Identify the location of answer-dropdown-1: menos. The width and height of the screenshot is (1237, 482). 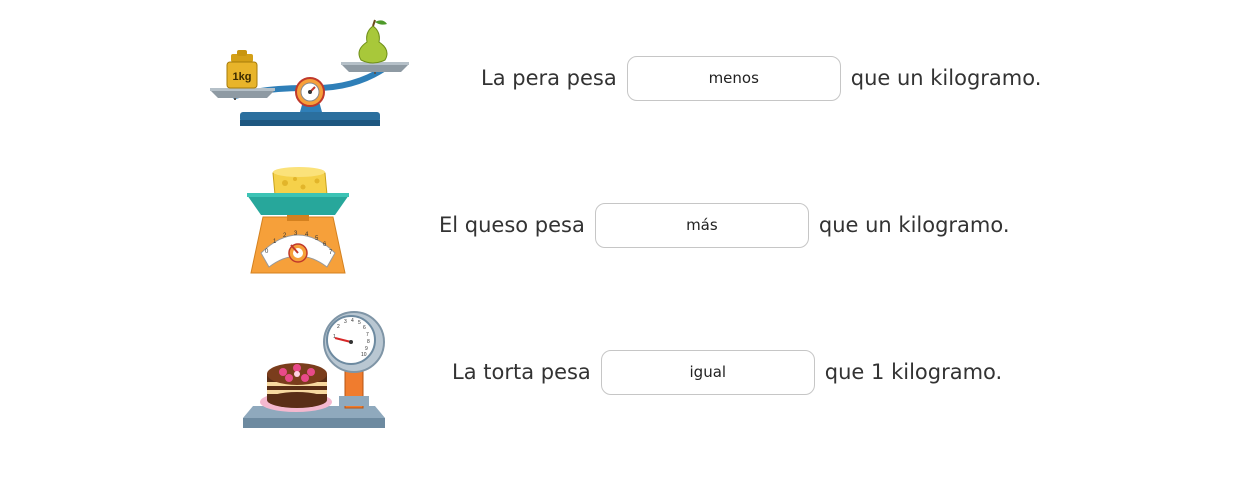
(733, 78).